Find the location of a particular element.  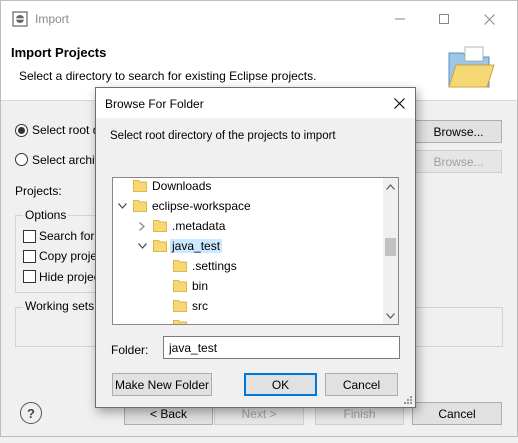

tree-item: bin is located at coordinates (248, 286).